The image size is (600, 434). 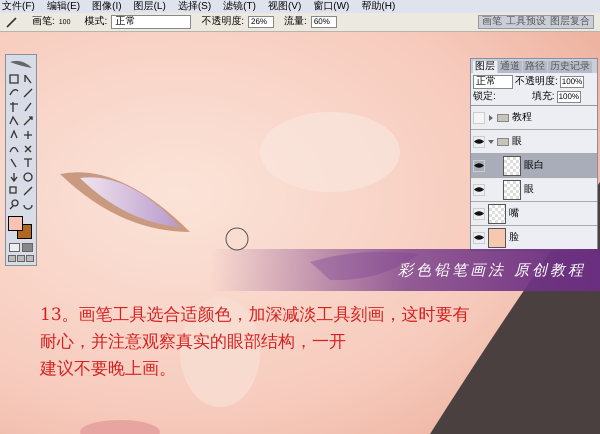 I want to click on layer-row: 嘴, so click(x=534, y=214).